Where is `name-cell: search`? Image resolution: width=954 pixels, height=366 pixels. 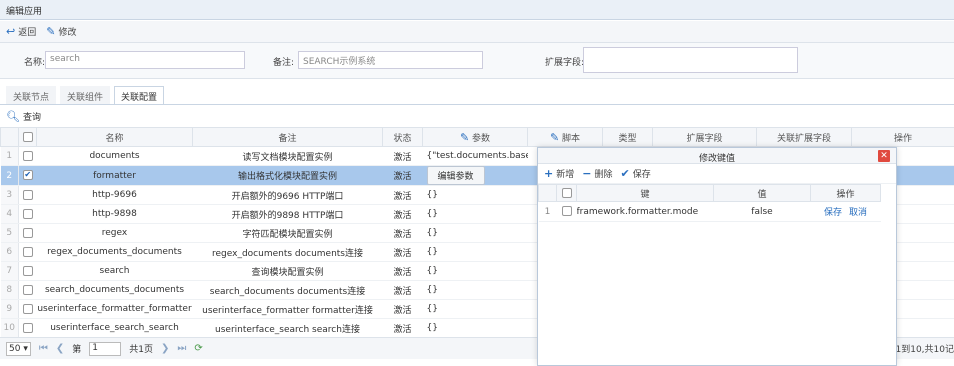
name-cell: search is located at coordinates (114, 271).